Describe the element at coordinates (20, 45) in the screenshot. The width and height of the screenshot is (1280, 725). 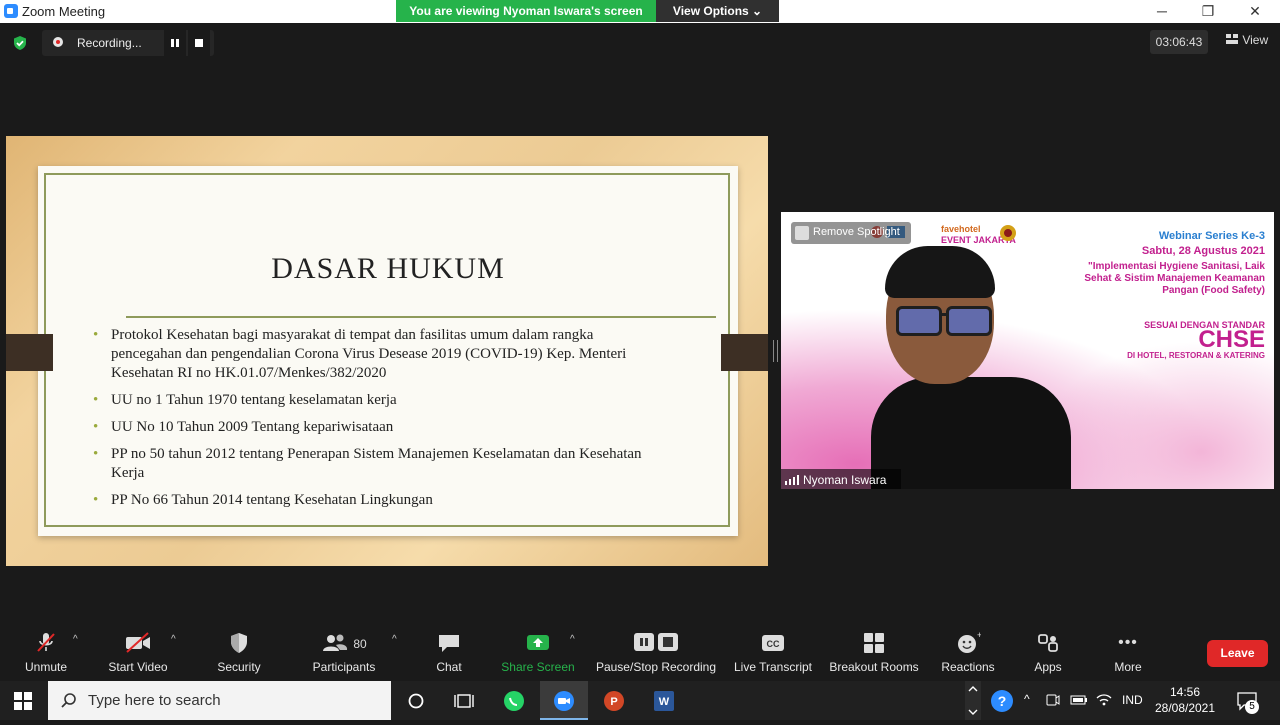
I see `encryption-shield-icon` at that location.